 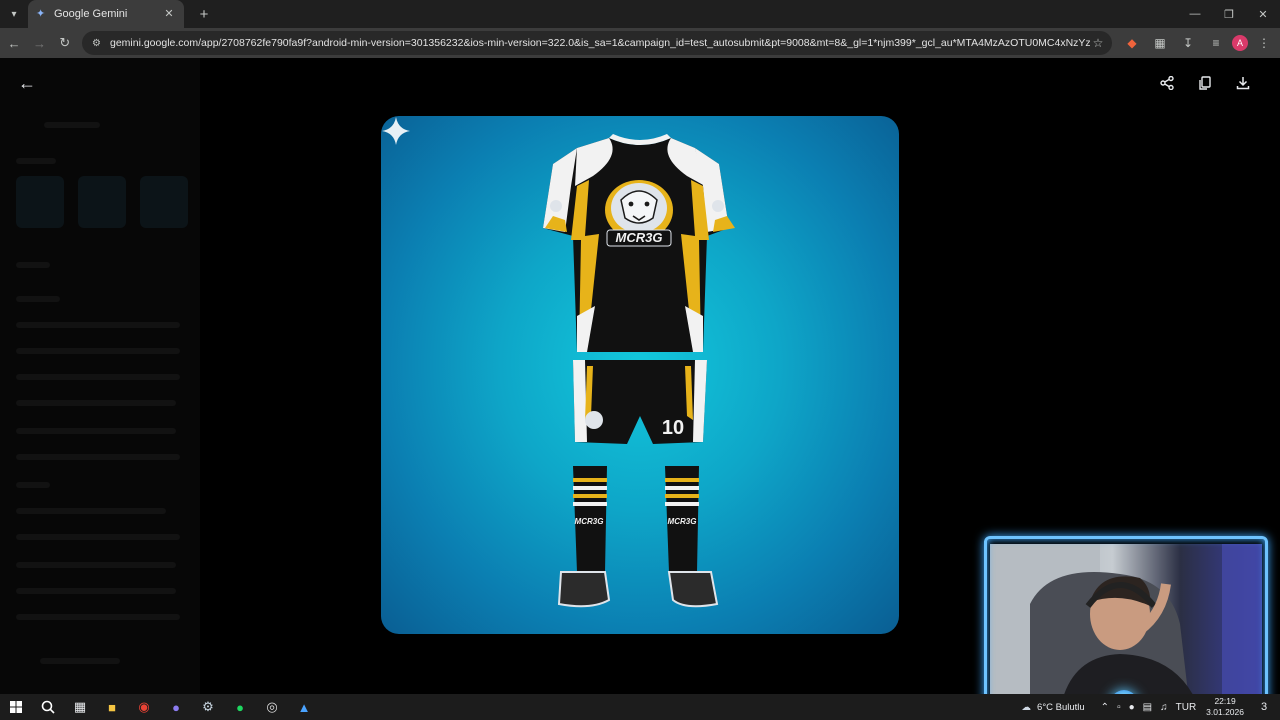 I want to click on viewer-actions, so click(x=1197, y=83).